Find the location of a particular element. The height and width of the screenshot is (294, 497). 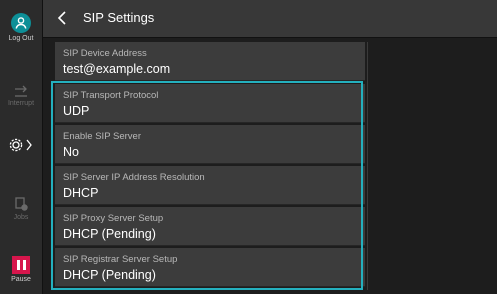

pause-icon is located at coordinates (21, 265).